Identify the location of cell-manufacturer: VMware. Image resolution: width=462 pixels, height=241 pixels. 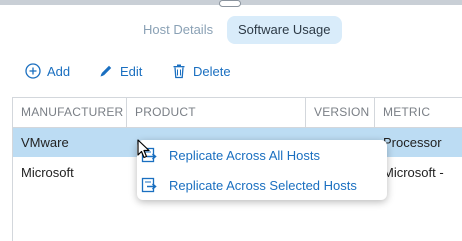
(45, 142).